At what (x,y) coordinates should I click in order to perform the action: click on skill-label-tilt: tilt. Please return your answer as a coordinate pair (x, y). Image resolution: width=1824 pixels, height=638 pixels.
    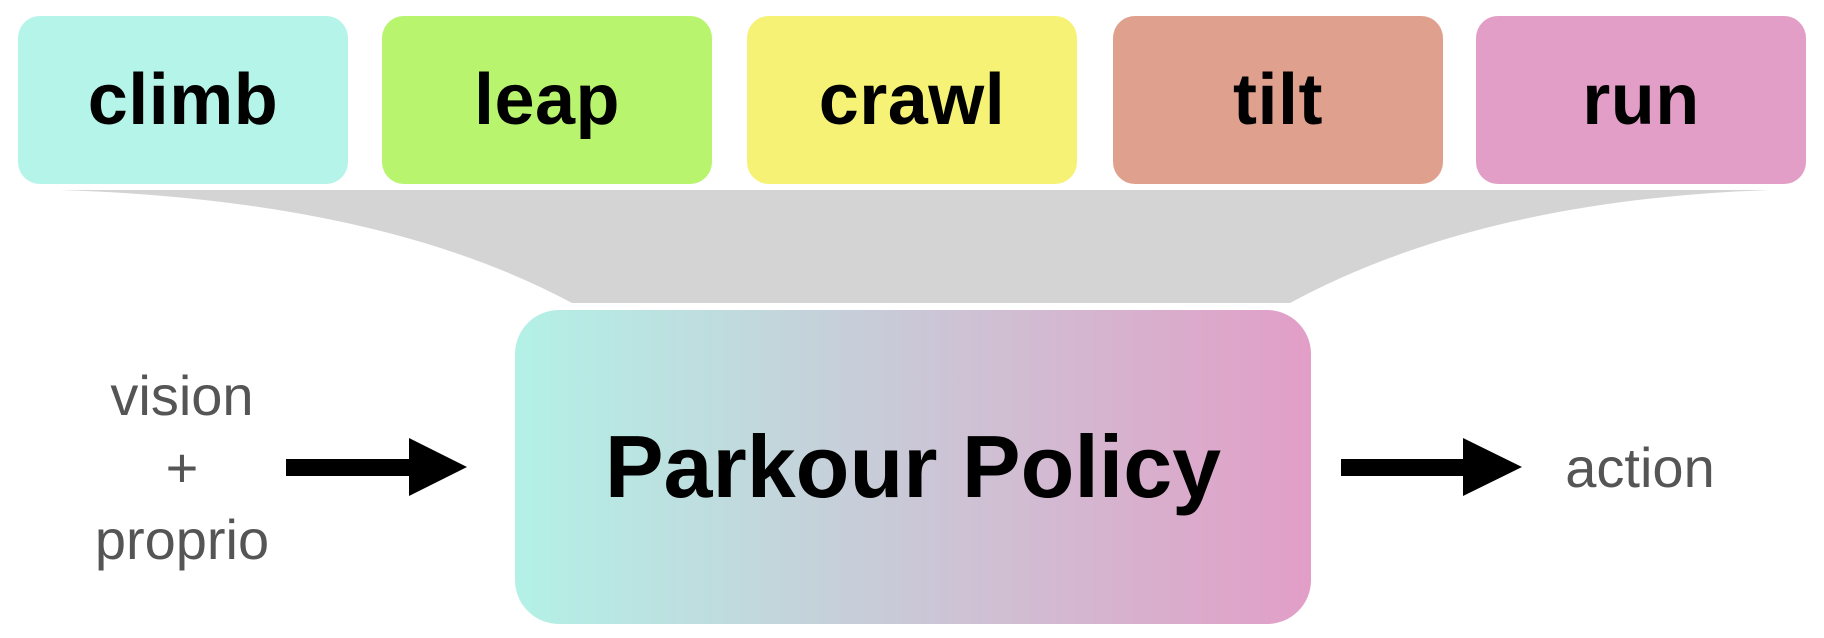
    Looking at the image, I should click on (1278, 100).